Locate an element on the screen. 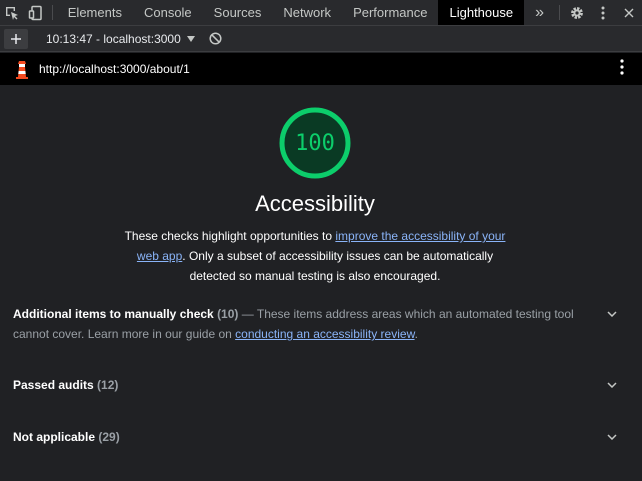  group-title: Not applicable is located at coordinates (54, 437).